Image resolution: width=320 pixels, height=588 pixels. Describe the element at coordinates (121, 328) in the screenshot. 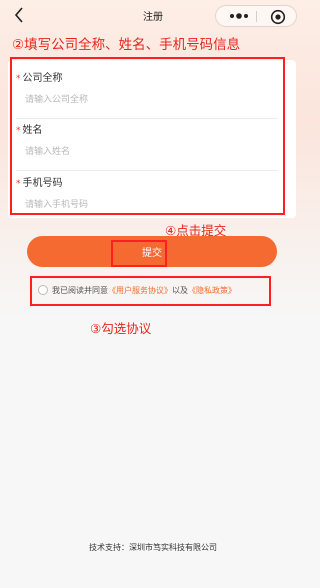

I see `annotation-step3: ③勾选协议` at that location.